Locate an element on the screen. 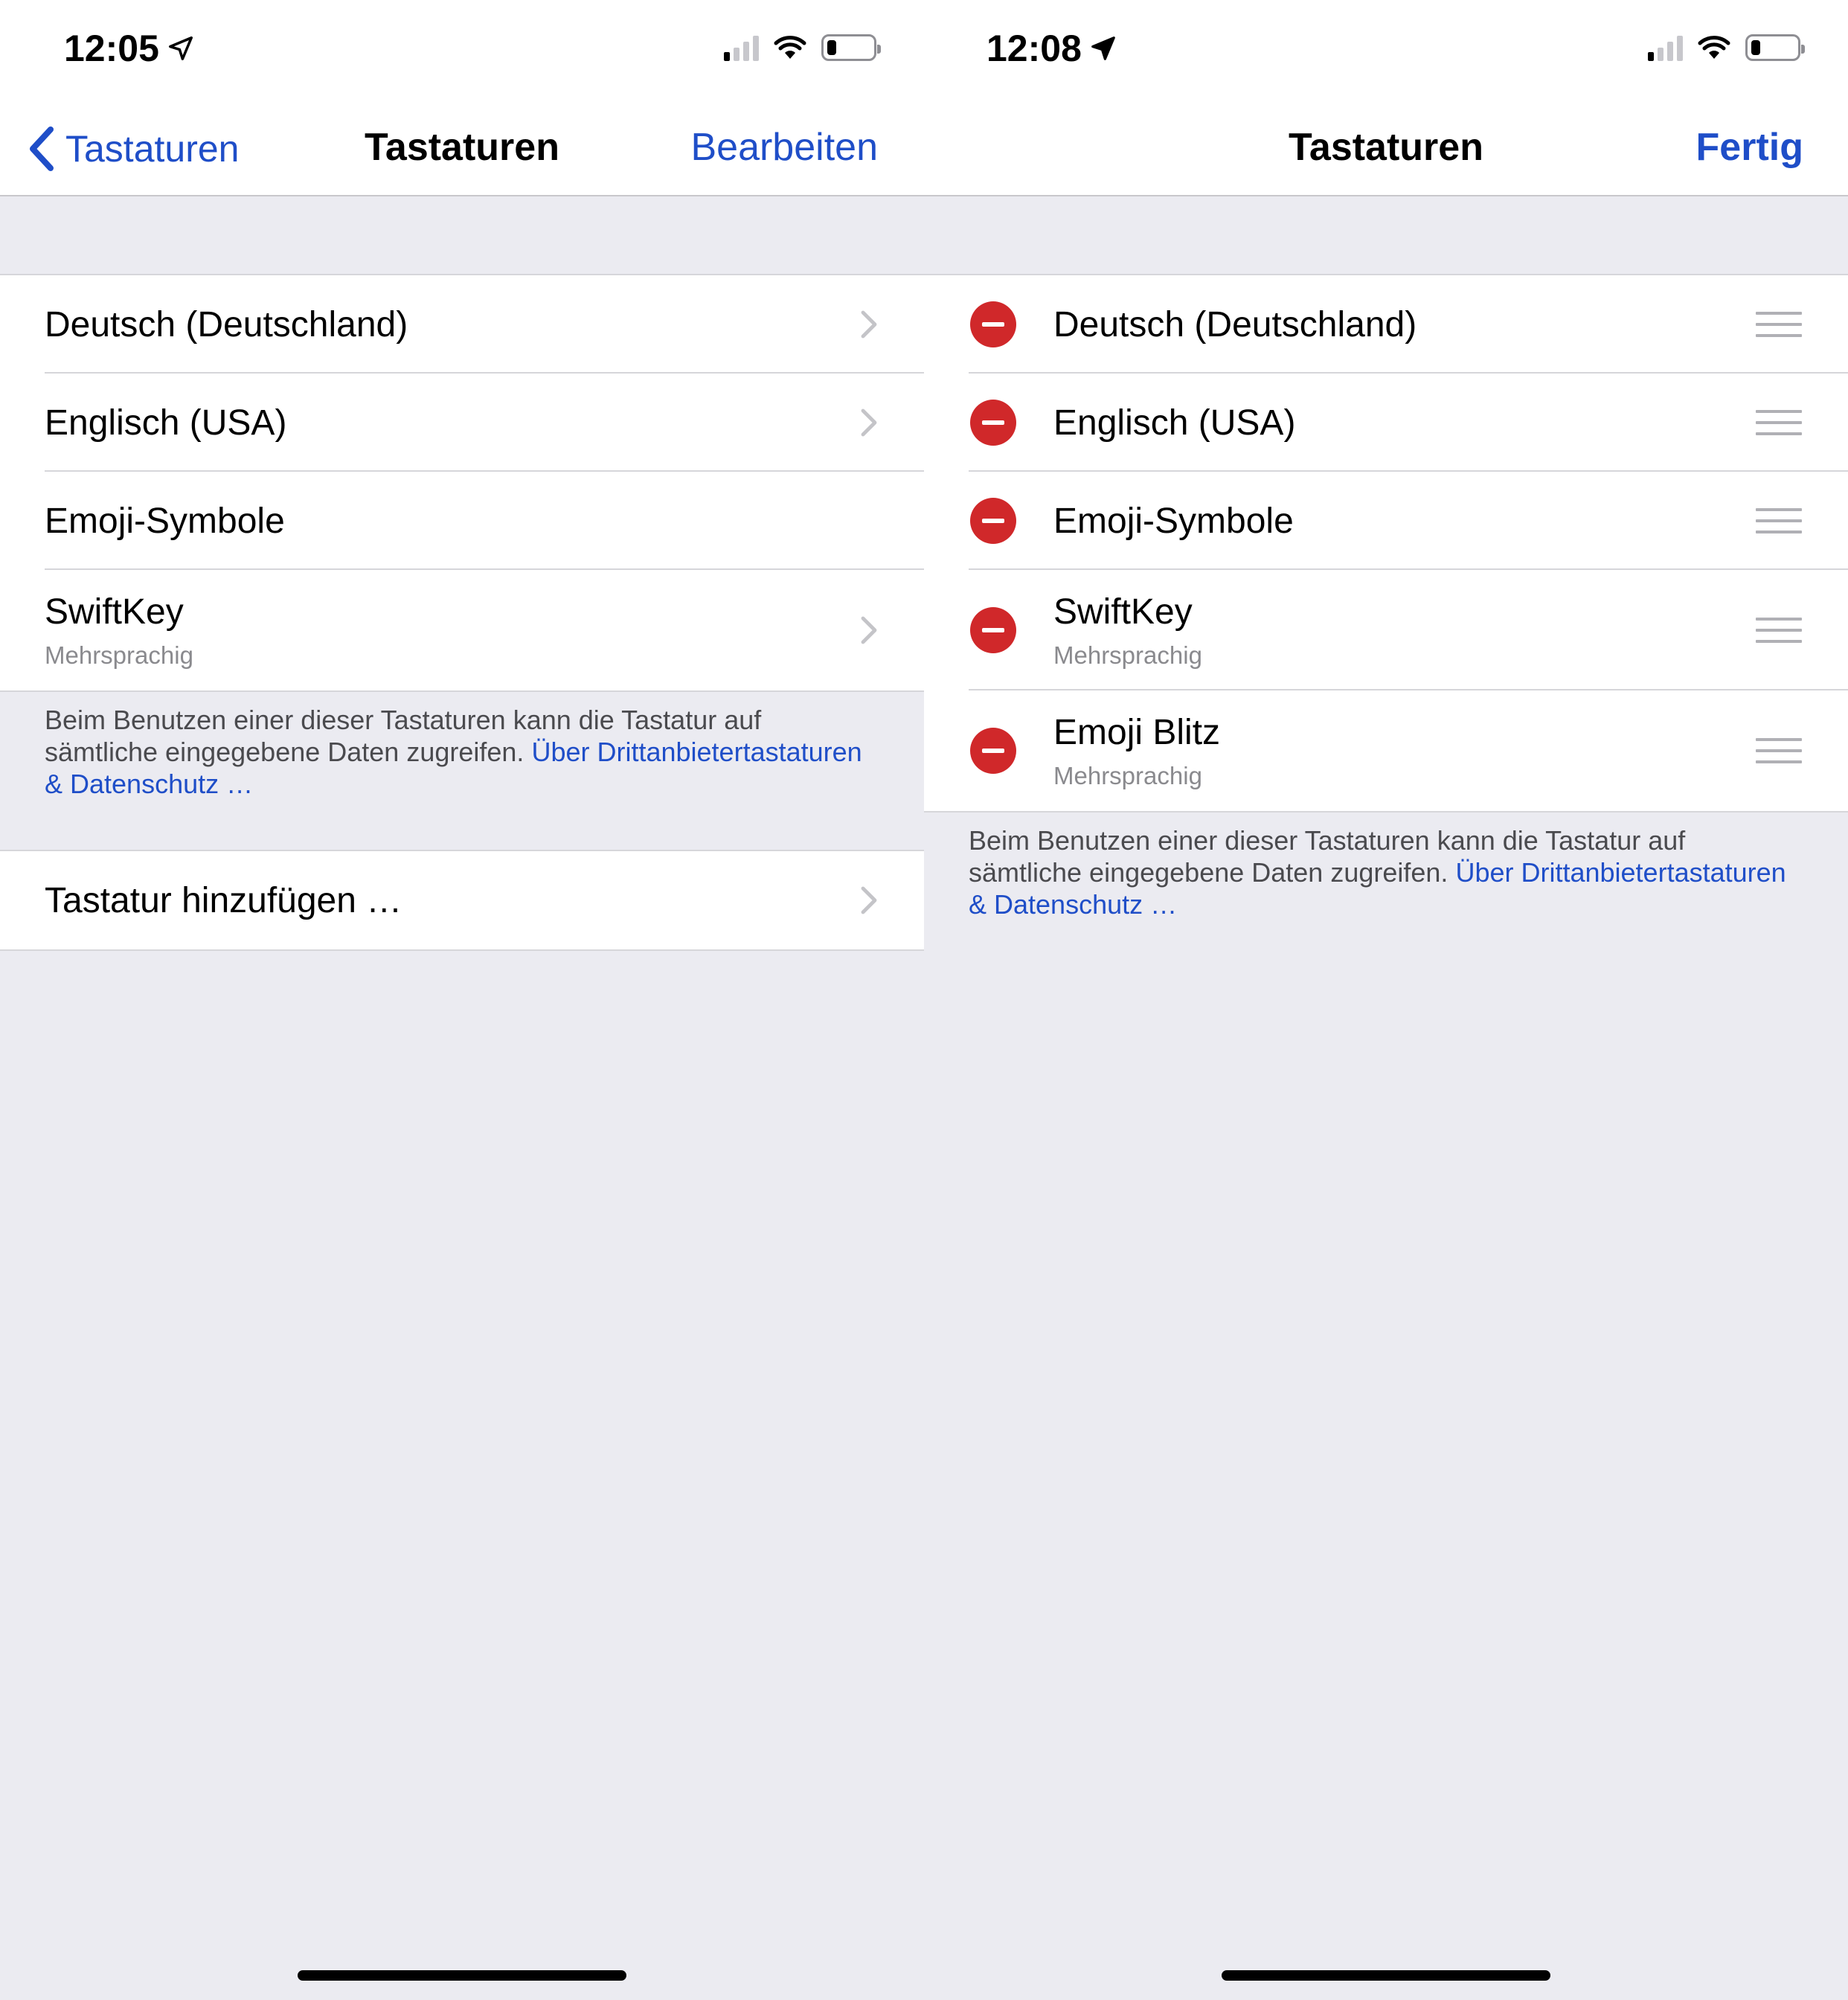 The image size is (1848, 2000). status-time: 12:05 is located at coordinates (129, 48).